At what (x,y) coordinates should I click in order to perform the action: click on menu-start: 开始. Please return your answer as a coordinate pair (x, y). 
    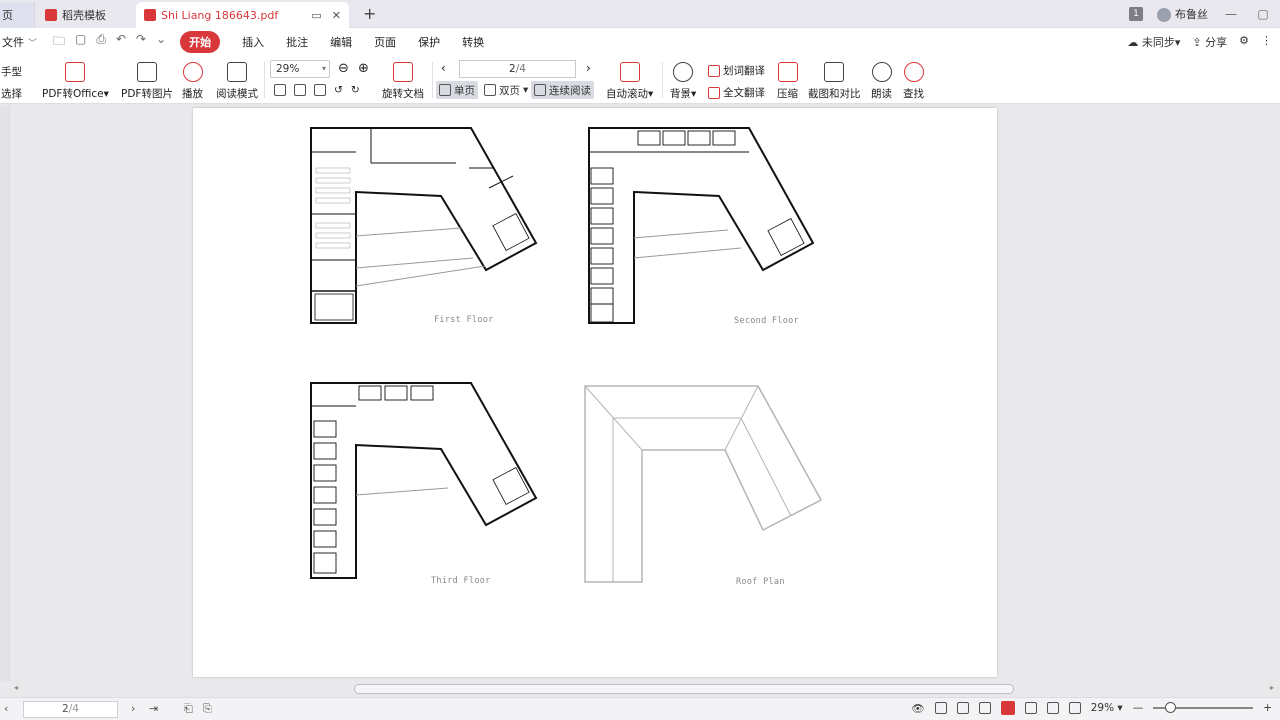
    Looking at the image, I should click on (200, 42).